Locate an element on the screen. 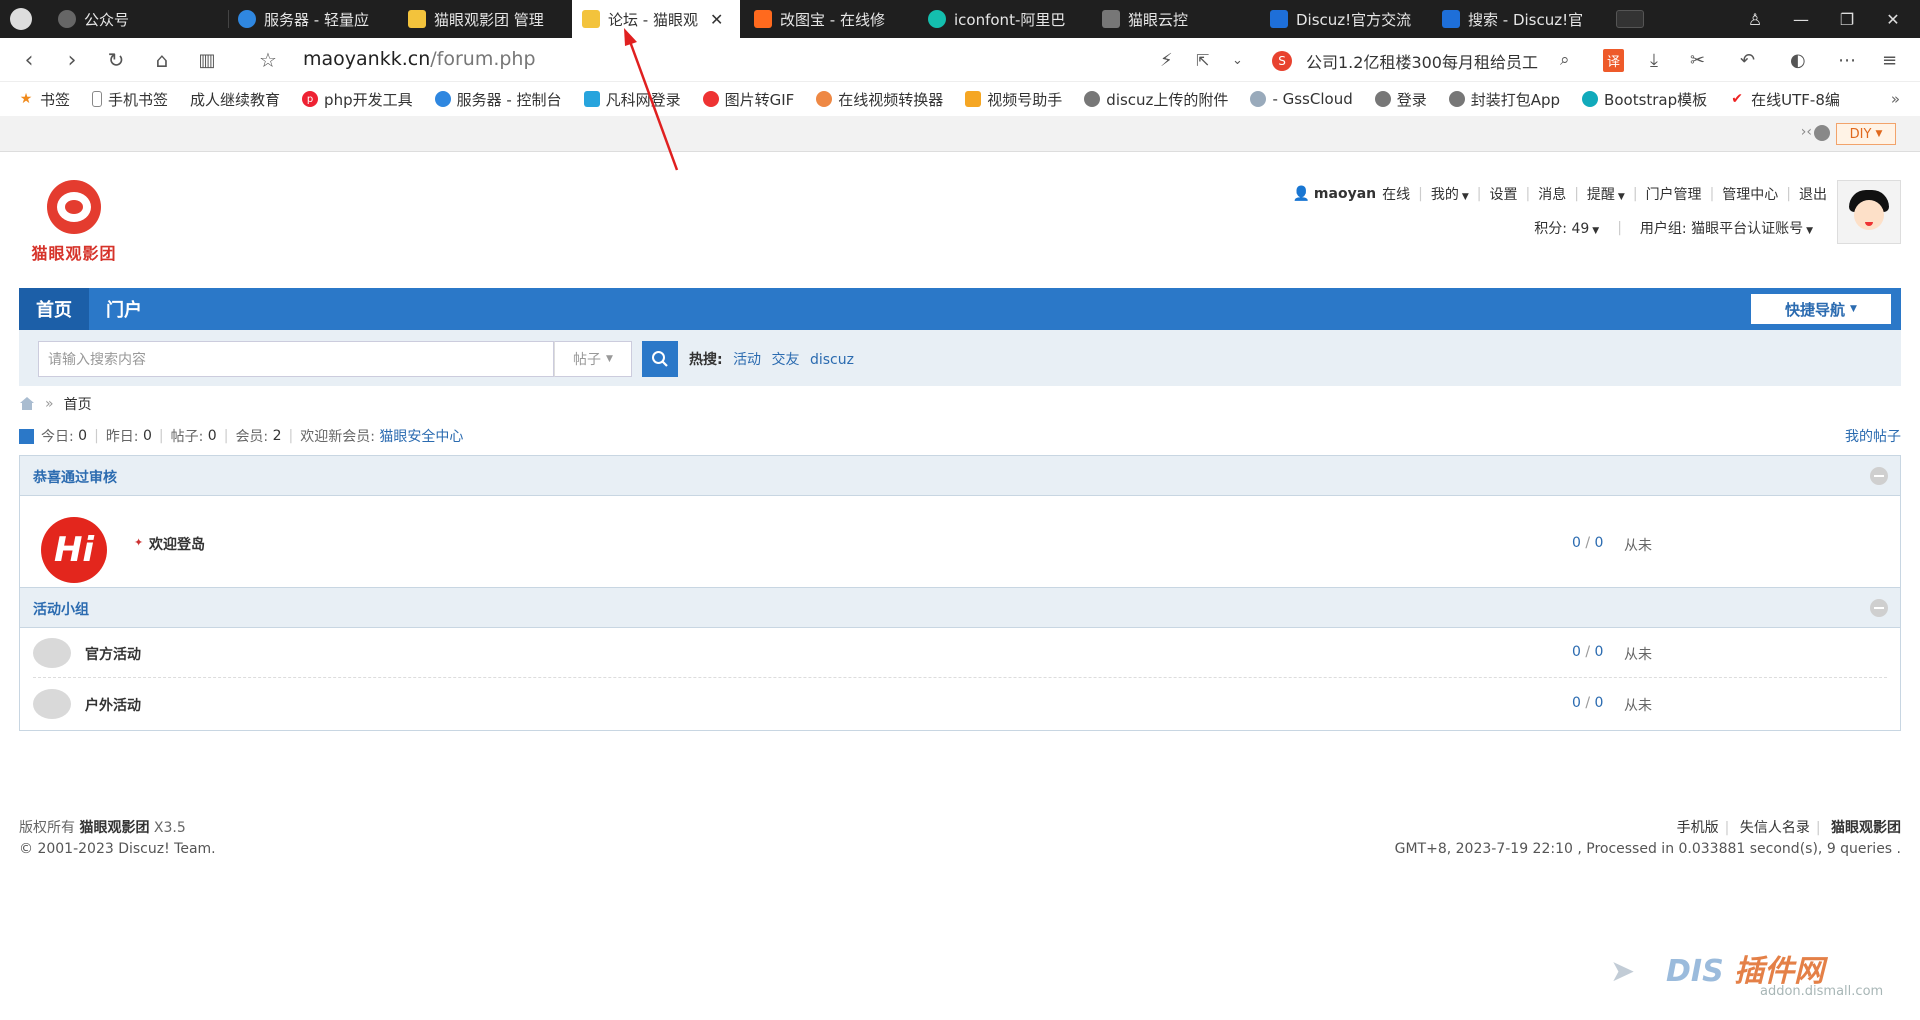 The width and height of the screenshot is (1920, 1020). bookmark-item: 手机书签 is located at coordinates (130, 99).